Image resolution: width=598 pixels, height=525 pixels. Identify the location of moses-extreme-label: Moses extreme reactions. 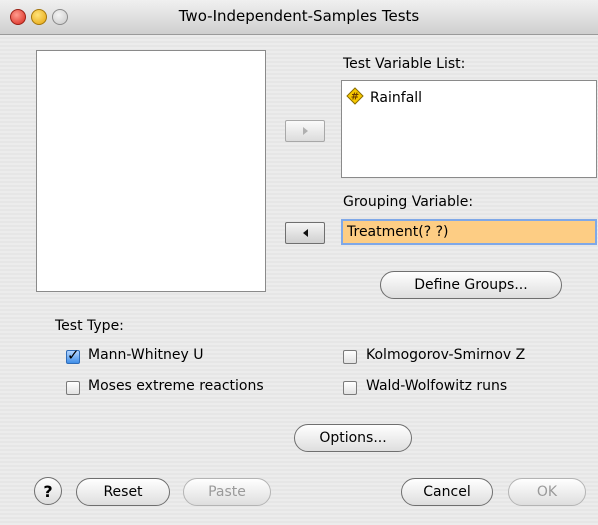
(176, 386).